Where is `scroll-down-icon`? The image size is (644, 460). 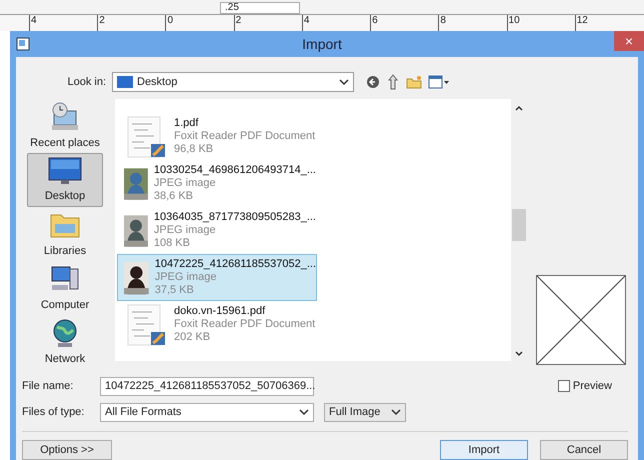
scroll-down-icon is located at coordinates (519, 354).